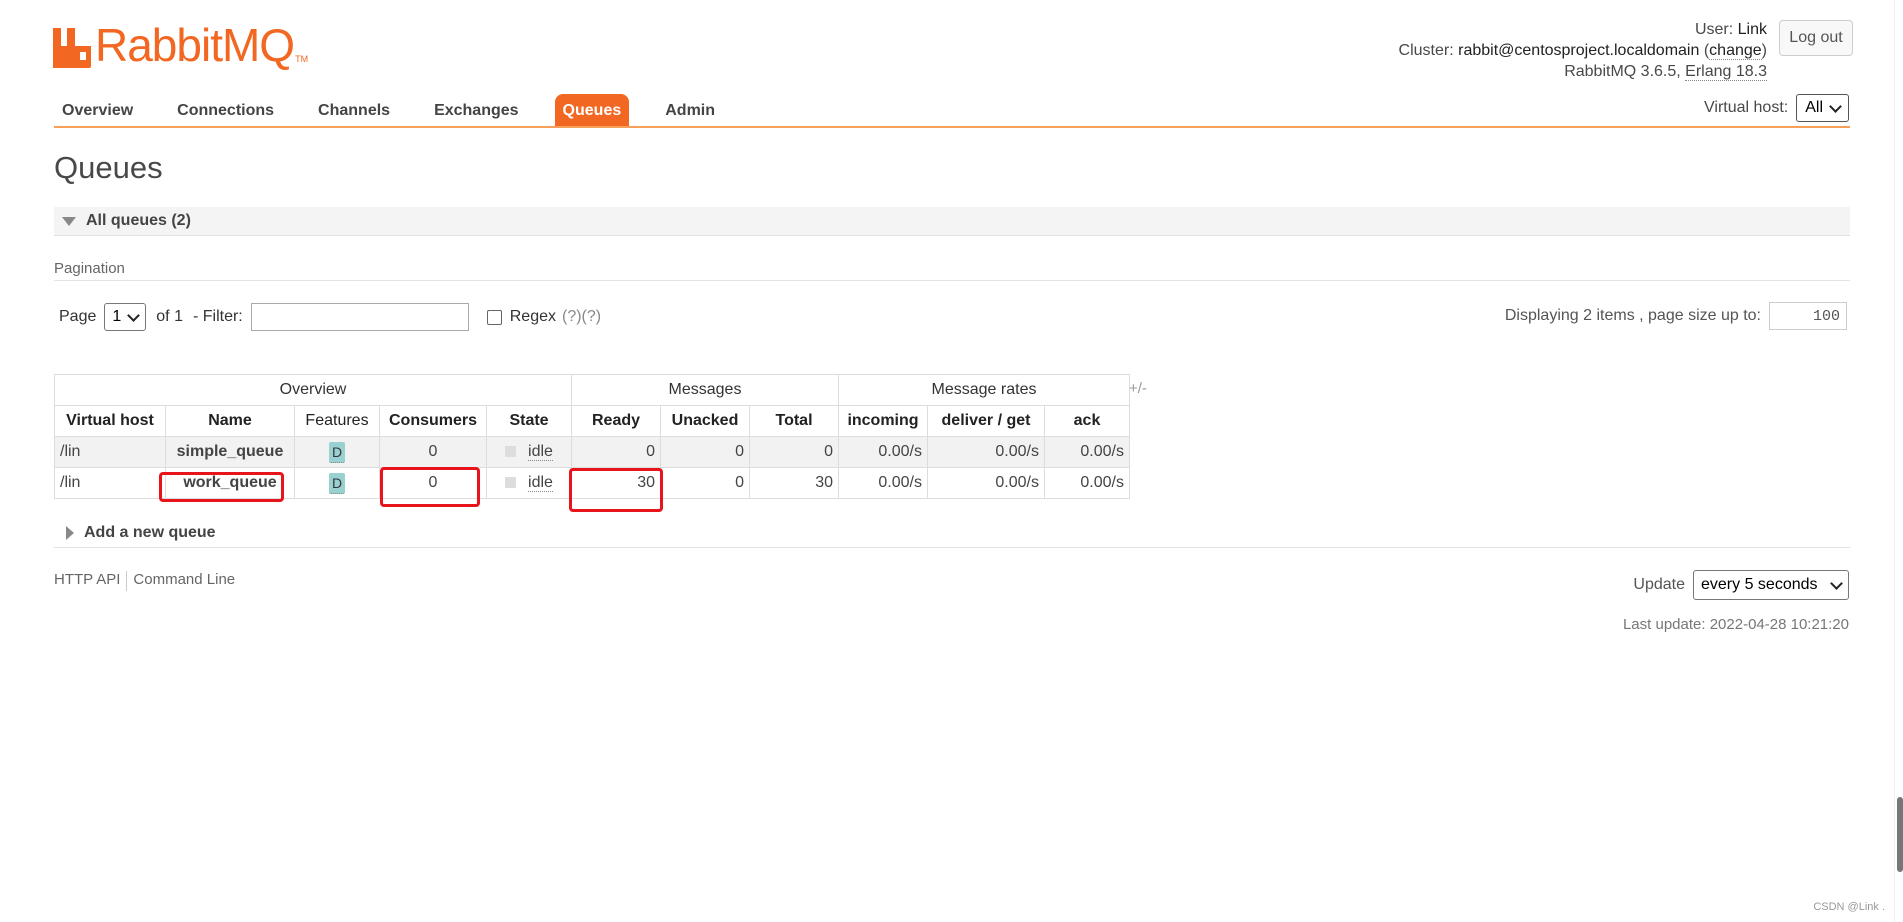 This screenshot has height=922, width=1903. What do you see at coordinates (97, 110) in the screenshot?
I see `tab-overview: Overview` at bounding box center [97, 110].